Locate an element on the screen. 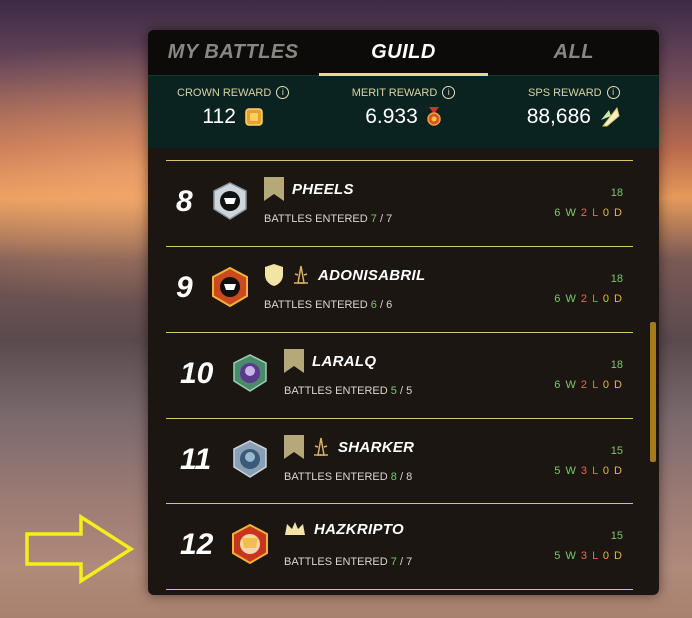 Image resolution: width=692 pixels, height=618 pixels. player-name: LARALQ is located at coordinates (344, 361).